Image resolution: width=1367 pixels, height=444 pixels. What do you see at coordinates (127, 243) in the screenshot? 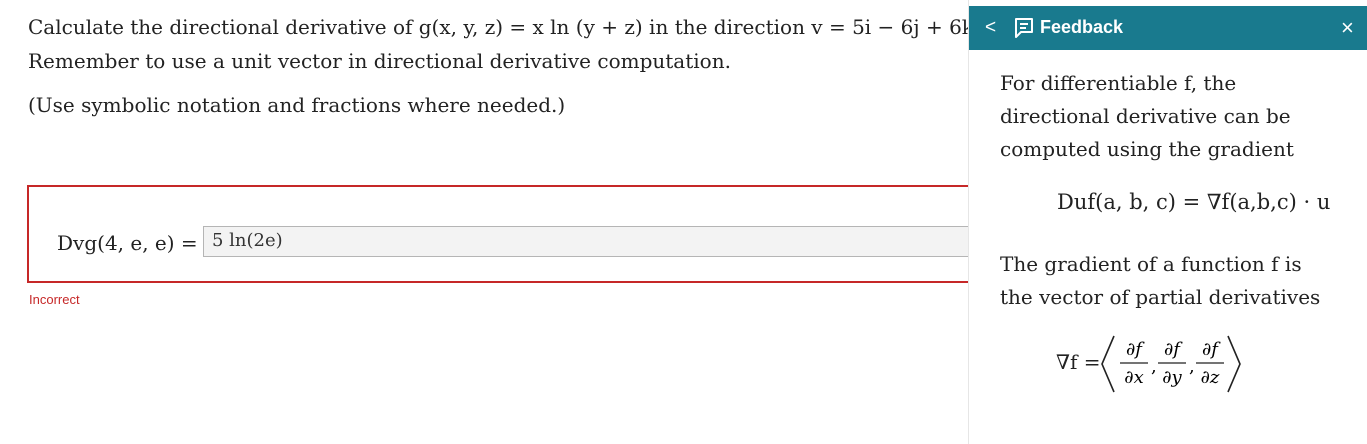
I see `answer-label: Dvg(4, e, e) =` at bounding box center [127, 243].